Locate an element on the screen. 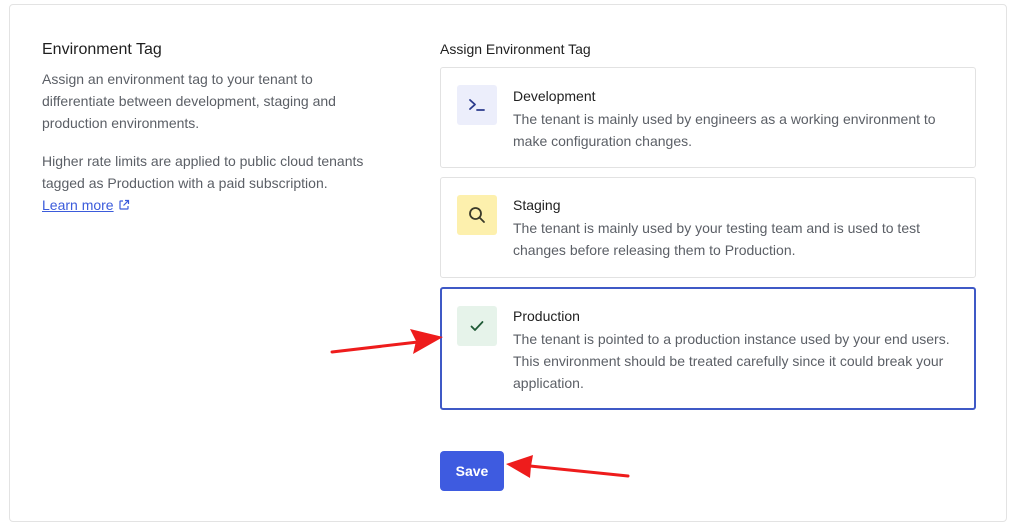  annotation-arrows is located at coordinates (480, 403).